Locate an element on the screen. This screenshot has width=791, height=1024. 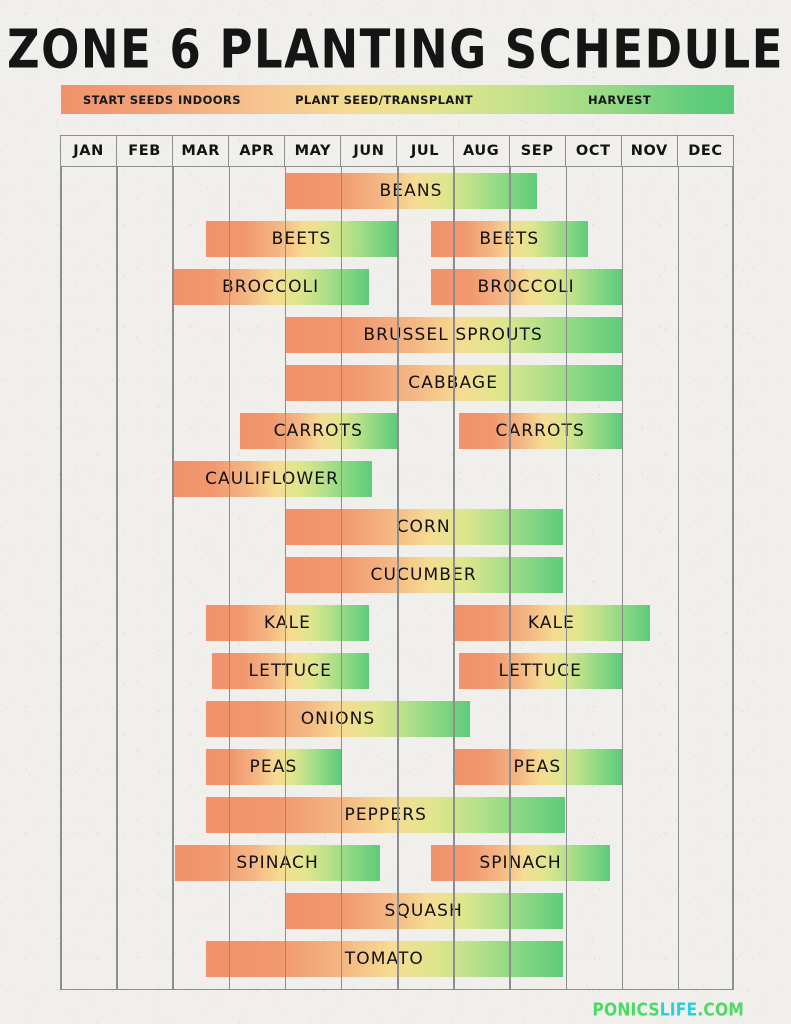
crop-bar-beets-1: BEETS is located at coordinates (301, 239).